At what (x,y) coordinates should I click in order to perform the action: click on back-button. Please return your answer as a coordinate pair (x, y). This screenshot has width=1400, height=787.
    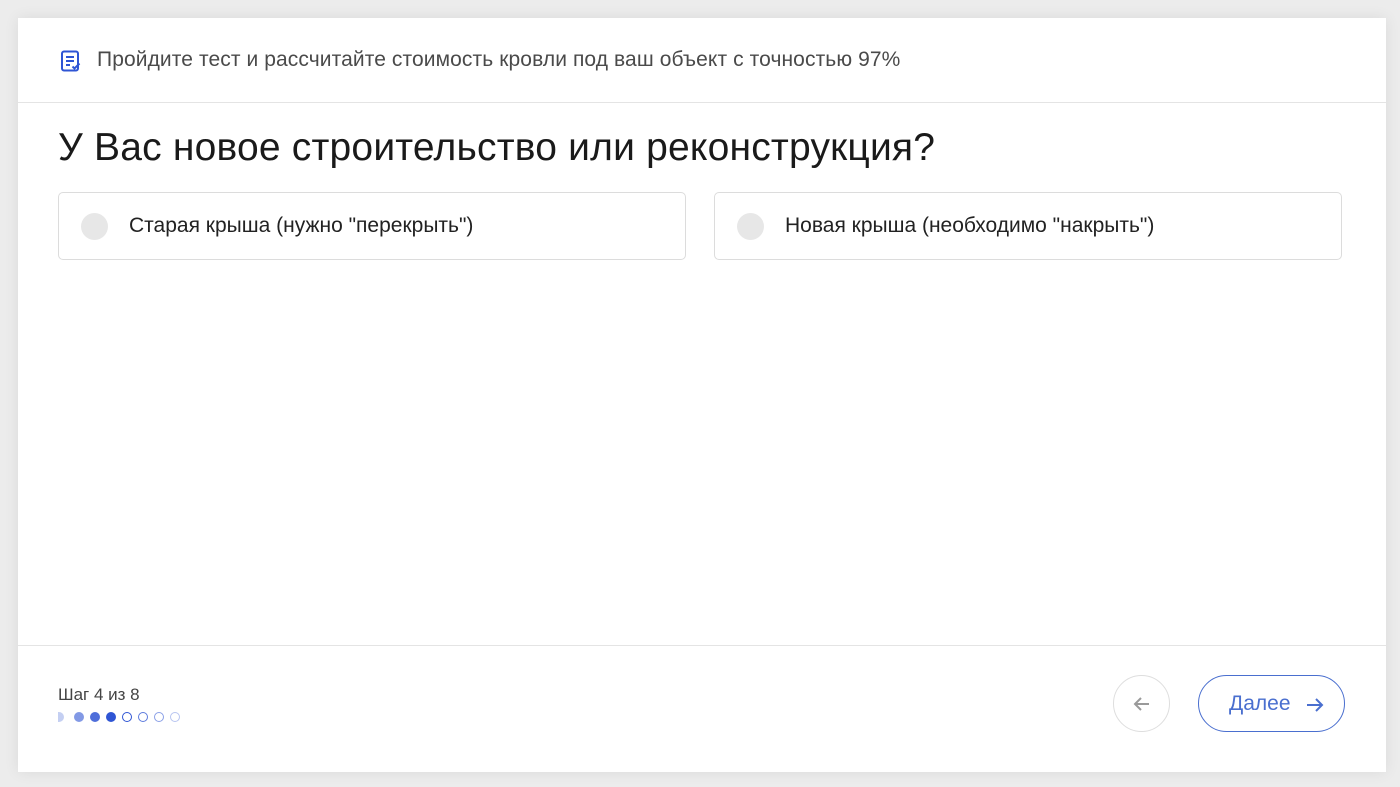
    Looking at the image, I should click on (1141, 703).